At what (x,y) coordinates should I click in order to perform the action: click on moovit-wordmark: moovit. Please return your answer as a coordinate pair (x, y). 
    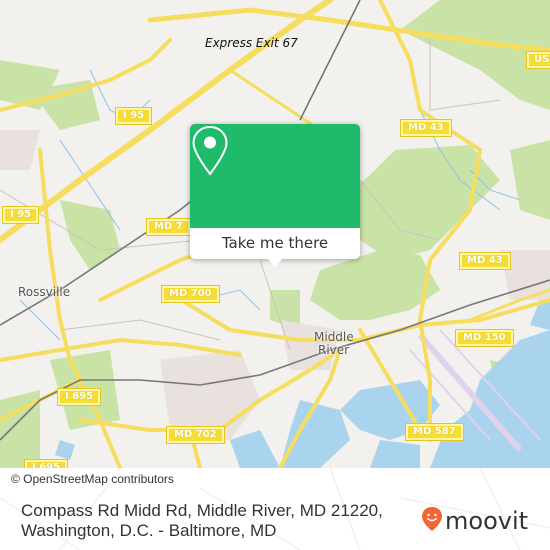
    Looking at the image, I should click on (487, 521).